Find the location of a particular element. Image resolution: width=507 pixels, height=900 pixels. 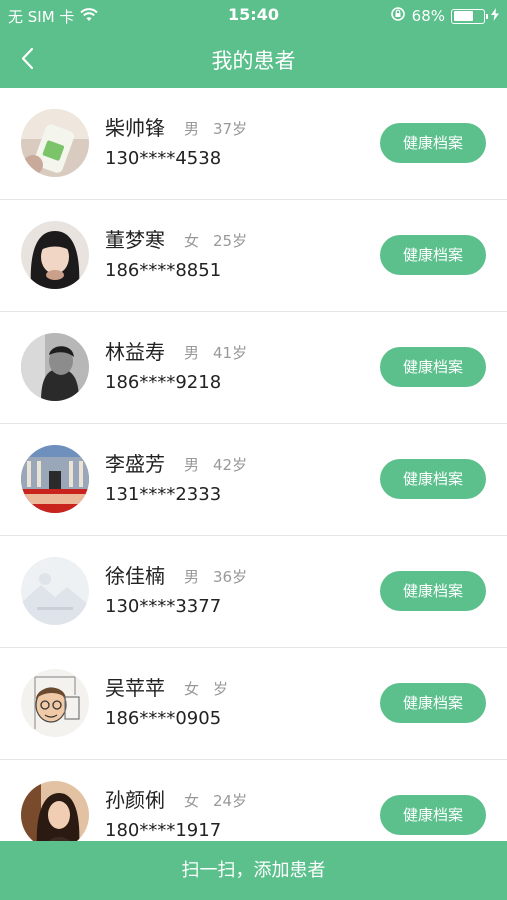

patient-name: 孙颜俐 is located at coordinates (135, 800).